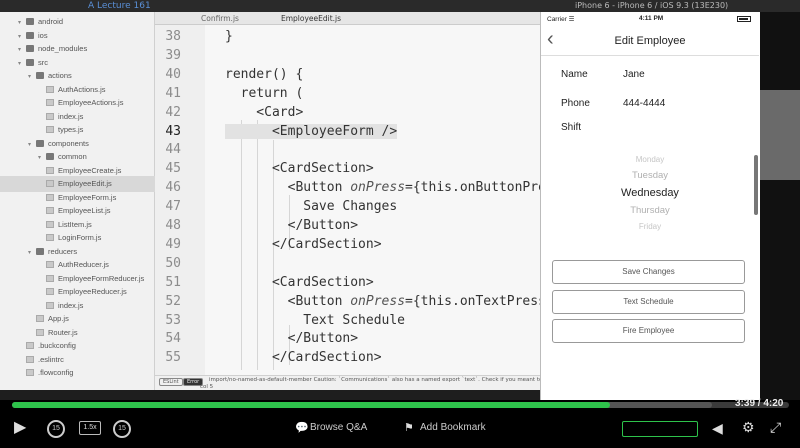 The width and height of the screenshot is (800, 448). What do you see at coordinates (311, 405) in the screenshot?
I see `progress-fill` at bounding box center [311, 405].